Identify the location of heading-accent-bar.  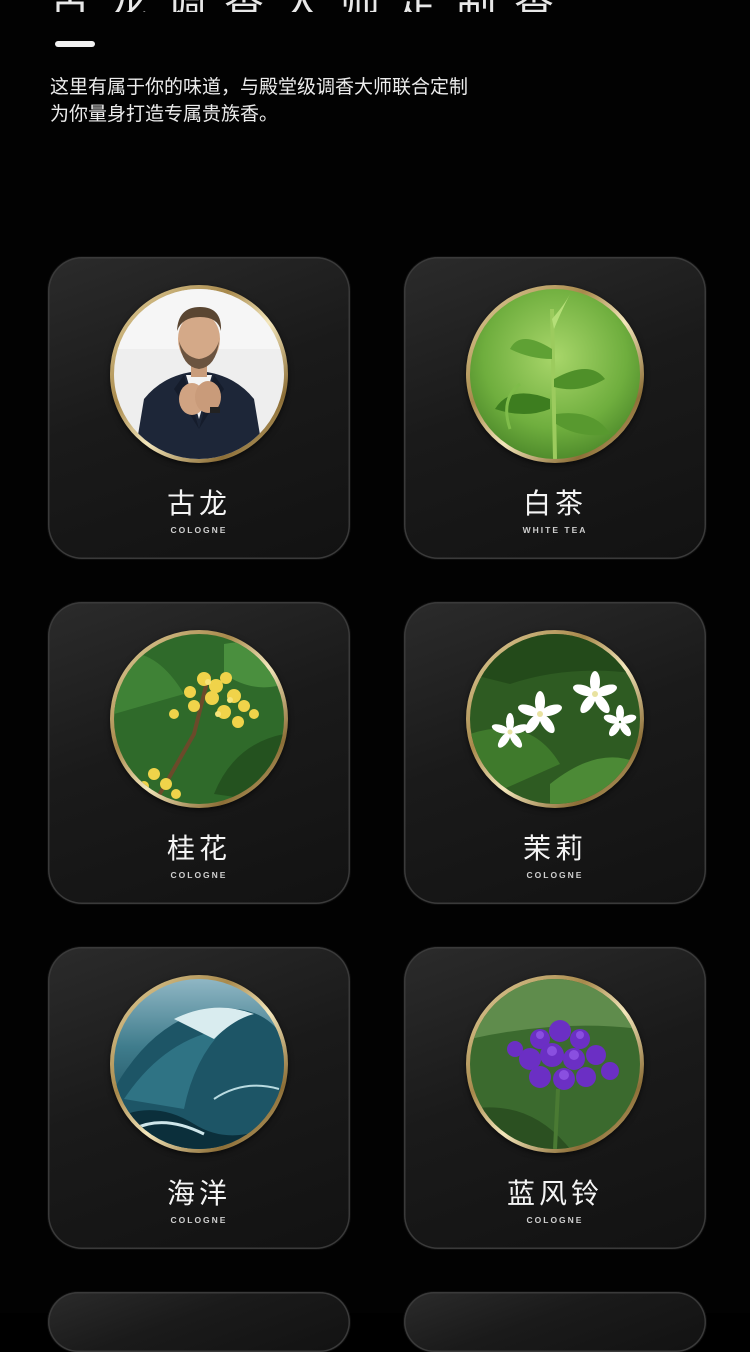
(75, 44).